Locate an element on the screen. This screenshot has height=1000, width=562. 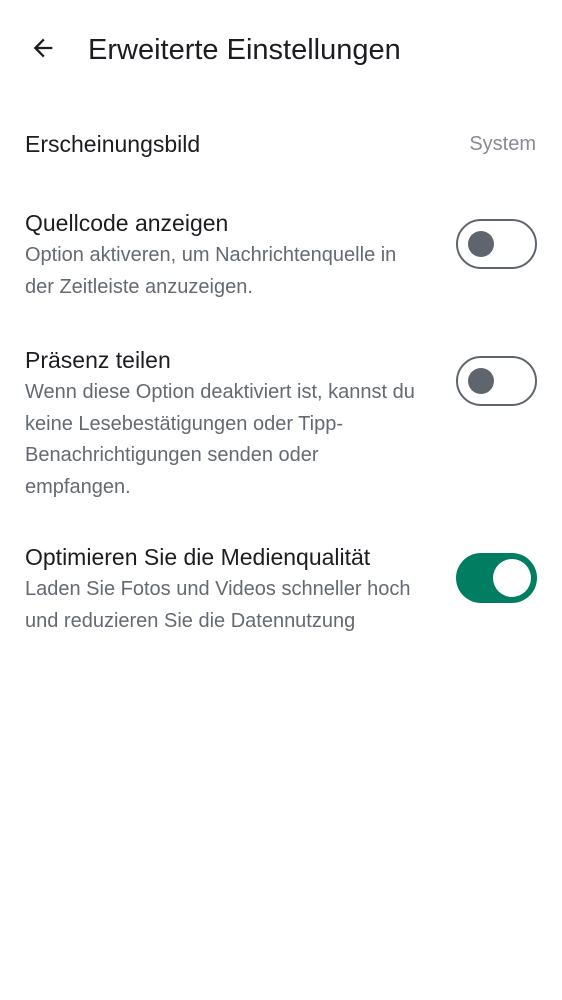
top-app-bar: Erweiterte Einstellungen is located at coordinates (281, 50).